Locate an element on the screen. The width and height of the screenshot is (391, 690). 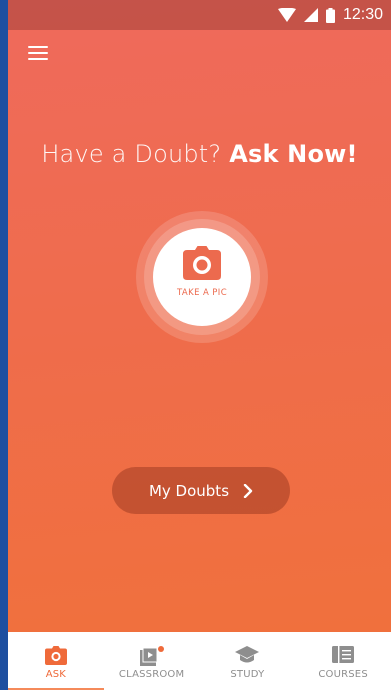
bottom-nav: ASK CLASSROOM STUDY COURSES is located at coordinates (199, 661).